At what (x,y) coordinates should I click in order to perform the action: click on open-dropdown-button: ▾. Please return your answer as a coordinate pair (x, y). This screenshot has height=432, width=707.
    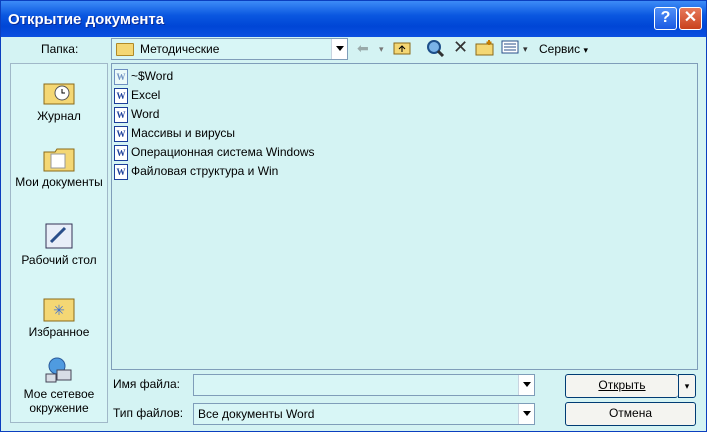
    Looking at the image, I should click on (687, 386).